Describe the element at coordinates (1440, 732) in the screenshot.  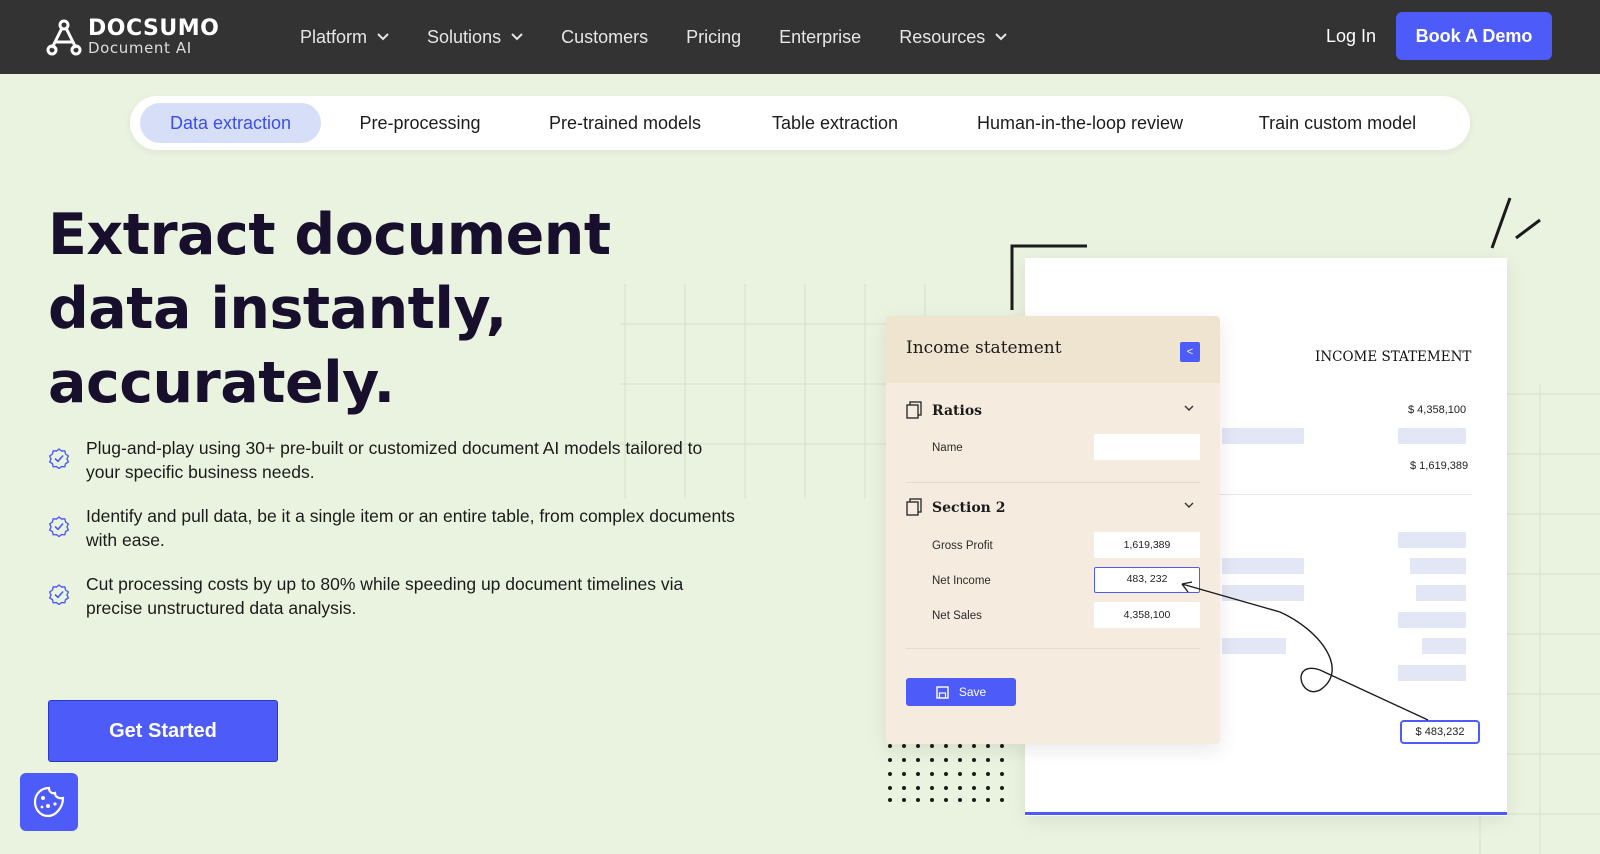
I see `highlighted-amount: $ 483,232` at that location.